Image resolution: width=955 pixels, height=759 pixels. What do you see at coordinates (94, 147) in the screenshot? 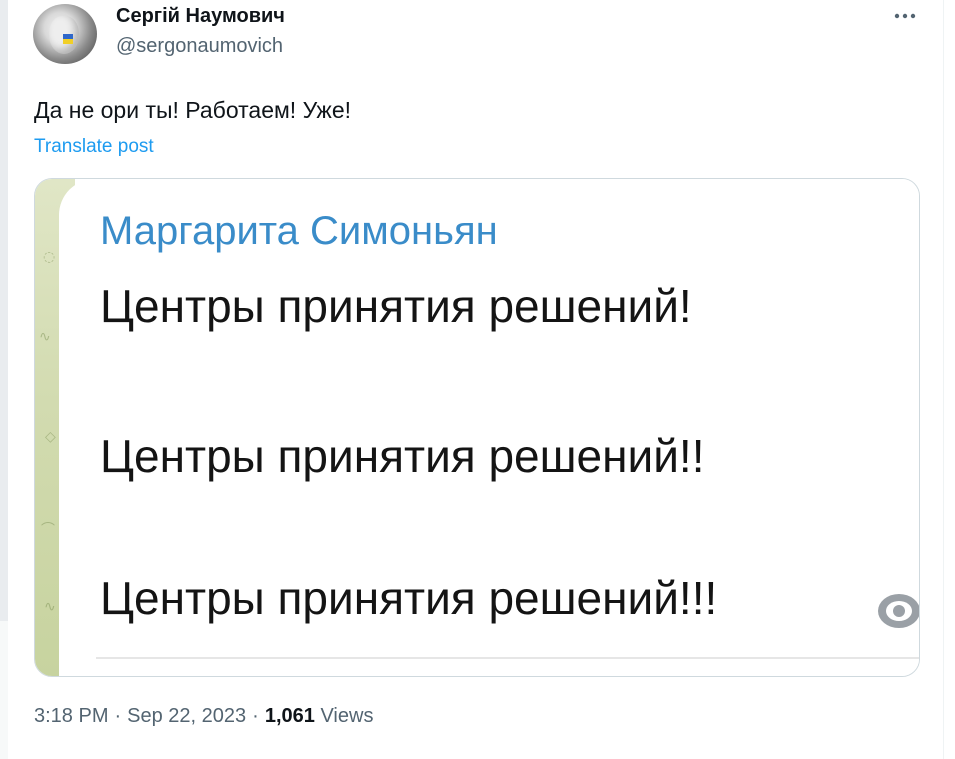
I see `translate-post-link: Translate post` at bounding box center [94, 147].